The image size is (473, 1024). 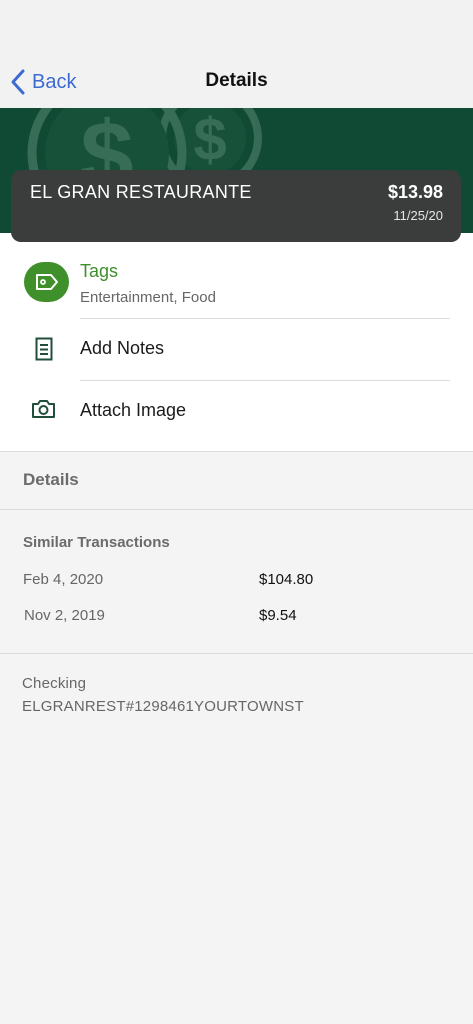 I want to click on tag-icon, so click(x=46, y=282).